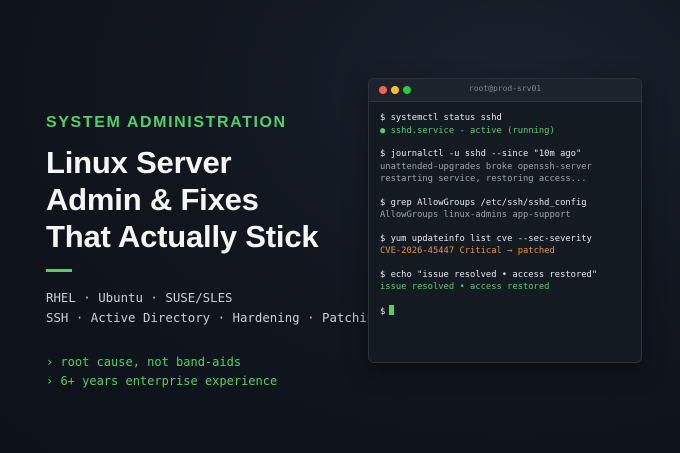 Image resolution: width=680 pixels, height=453 pixels. What do you see at coordinates (139, 162) in the screenshot?
I see `title-line: Linux Server` at bounding box center [139, 162].